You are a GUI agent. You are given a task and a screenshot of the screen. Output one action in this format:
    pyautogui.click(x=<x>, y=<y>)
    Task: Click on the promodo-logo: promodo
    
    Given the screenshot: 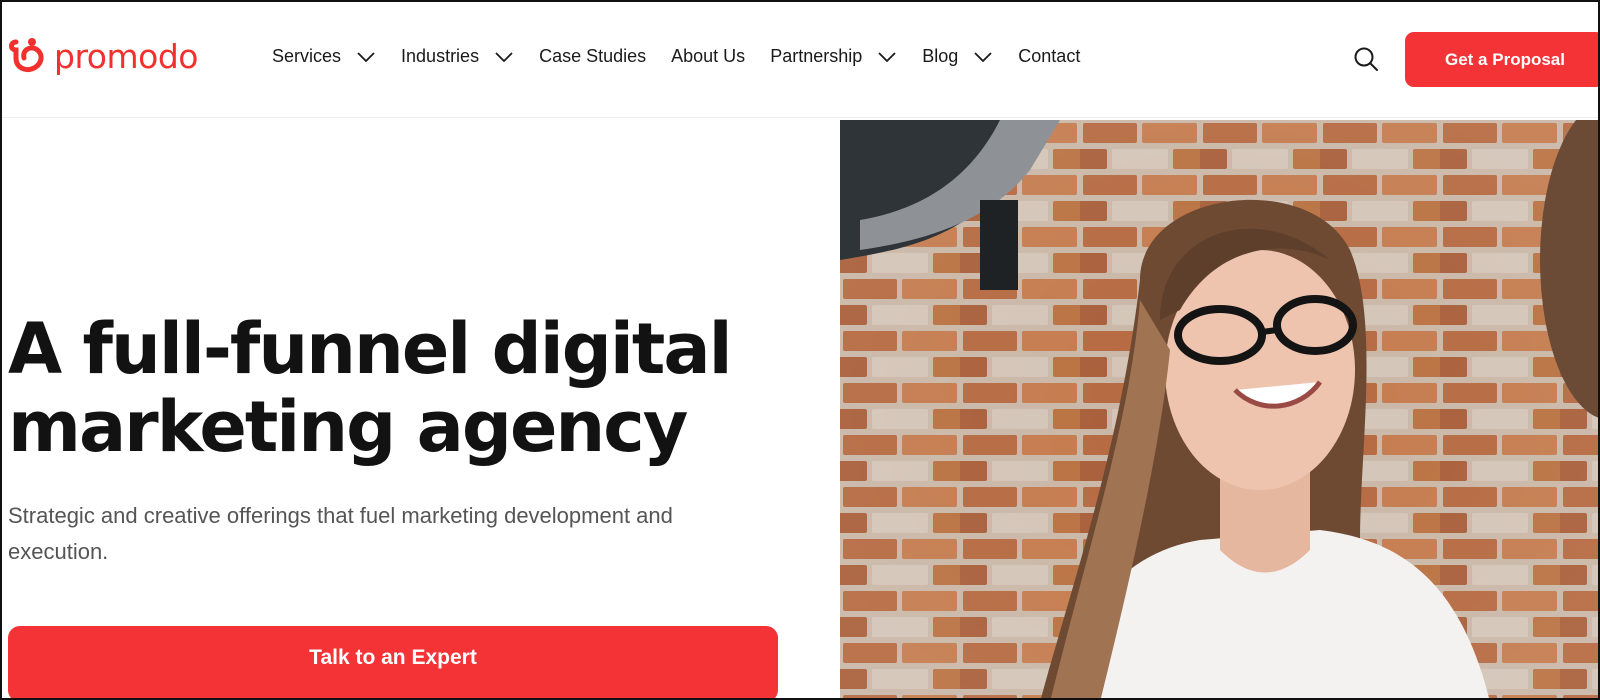 What is the action you would take?
    pyautogui.click(x=103, y=56)
    